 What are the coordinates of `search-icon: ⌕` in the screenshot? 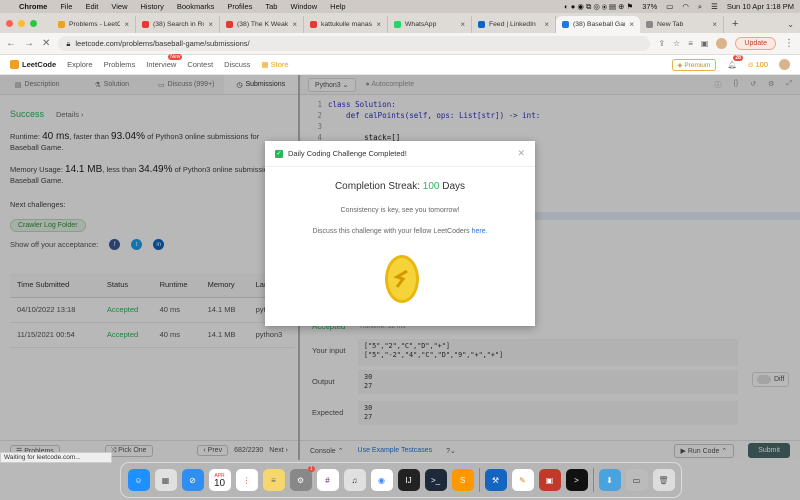 It's located at (700, 7).